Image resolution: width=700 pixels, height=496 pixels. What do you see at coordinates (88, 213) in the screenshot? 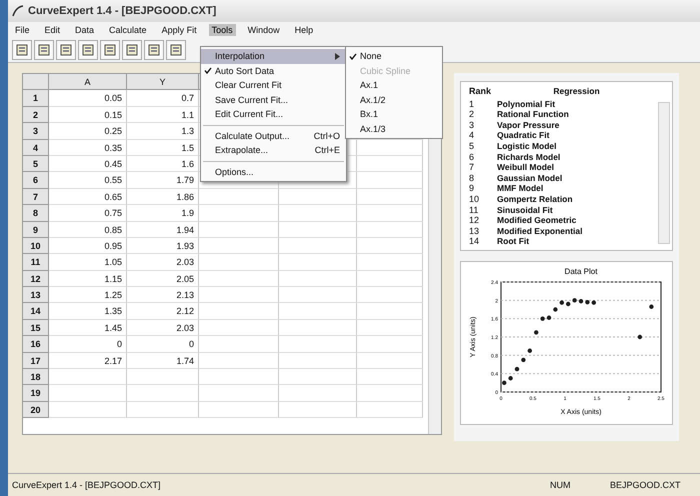
I see `table-cell: 0.75` at bounding box center [88, 213].